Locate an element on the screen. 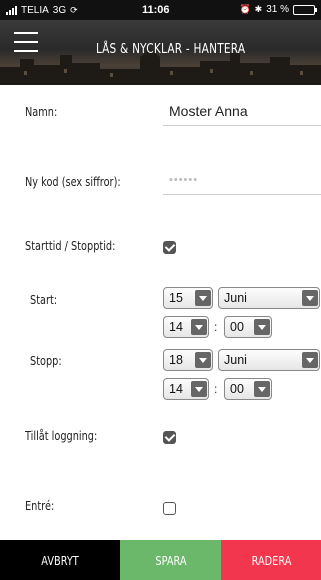 Image resolution: width=321 pixels, height=580 pixels. code-field: •••••• is located at coordinates (242, 181).